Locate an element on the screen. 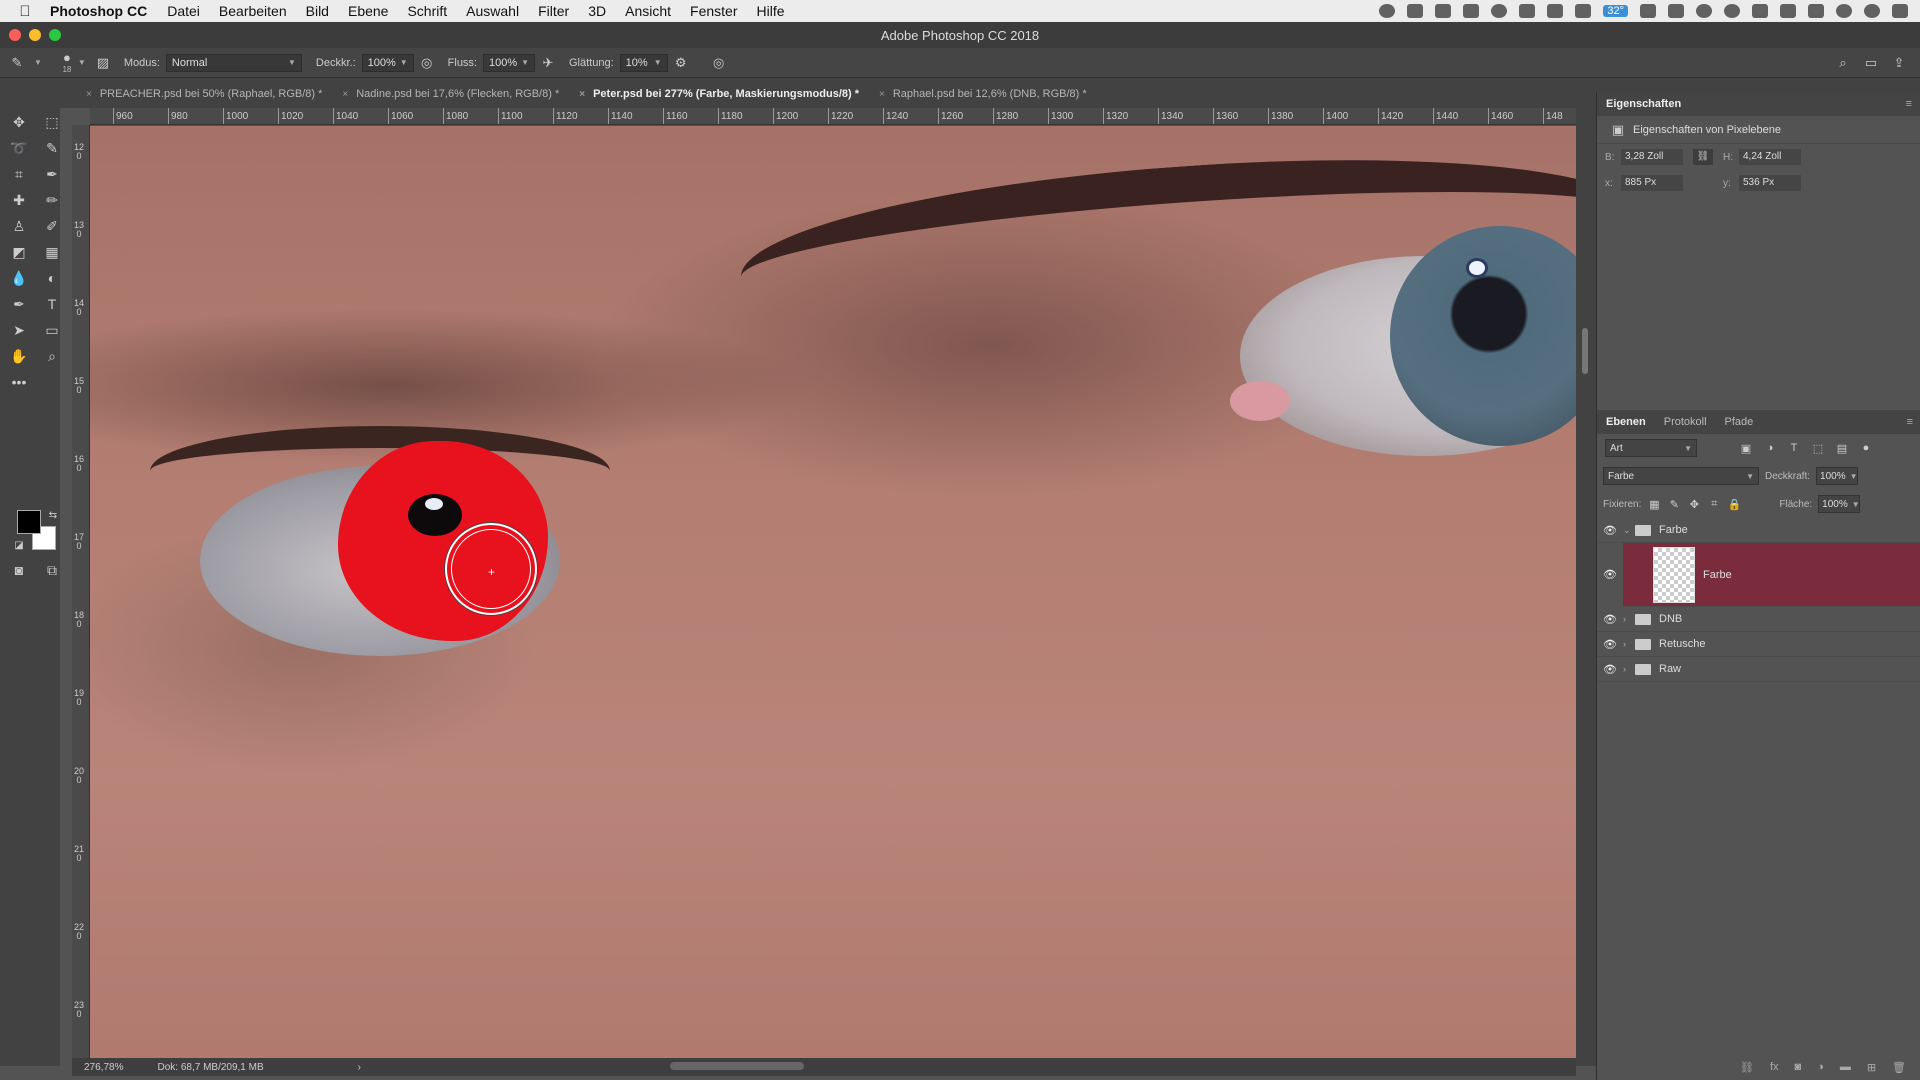 This screenshot has width=1920, height=1080. menu-ebene: Ebene is located at coordinates (368, 11).